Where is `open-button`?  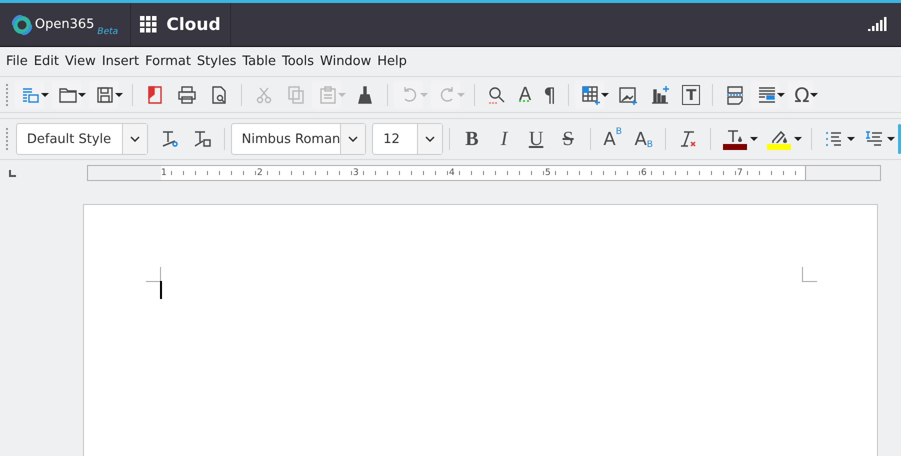 open-button is located at coordinates (66, 94).